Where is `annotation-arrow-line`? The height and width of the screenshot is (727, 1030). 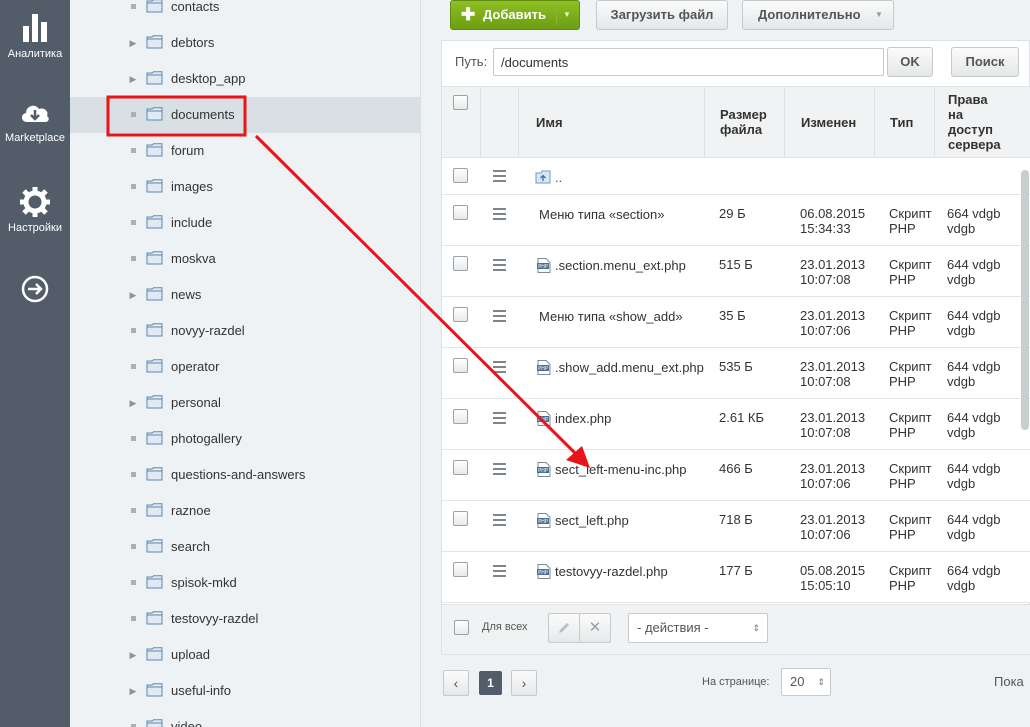
annotation-arrow-line is located at coordinates (417, 296).